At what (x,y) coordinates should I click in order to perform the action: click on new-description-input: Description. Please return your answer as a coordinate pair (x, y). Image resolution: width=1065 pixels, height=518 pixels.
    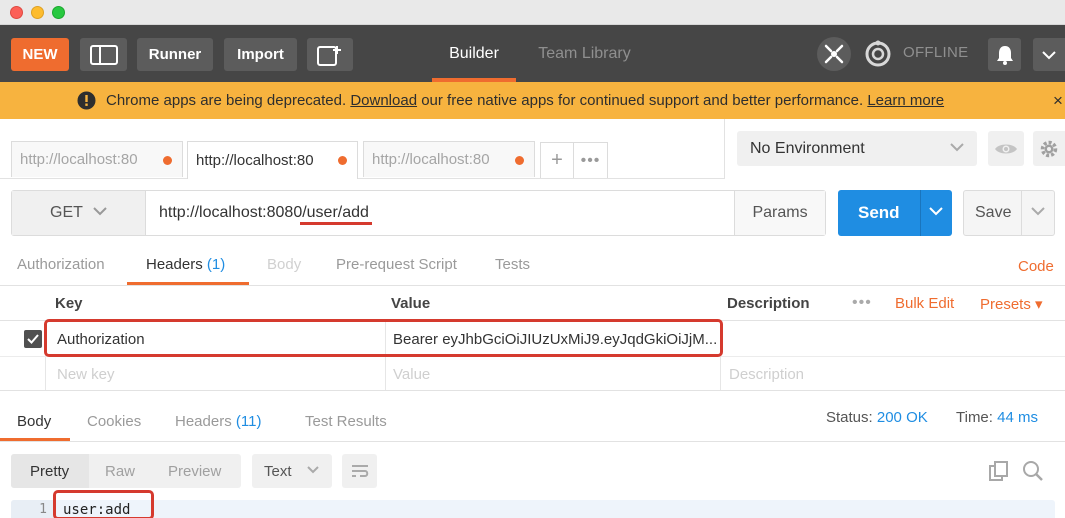
    Looking at the image, I should click on (766, 374).